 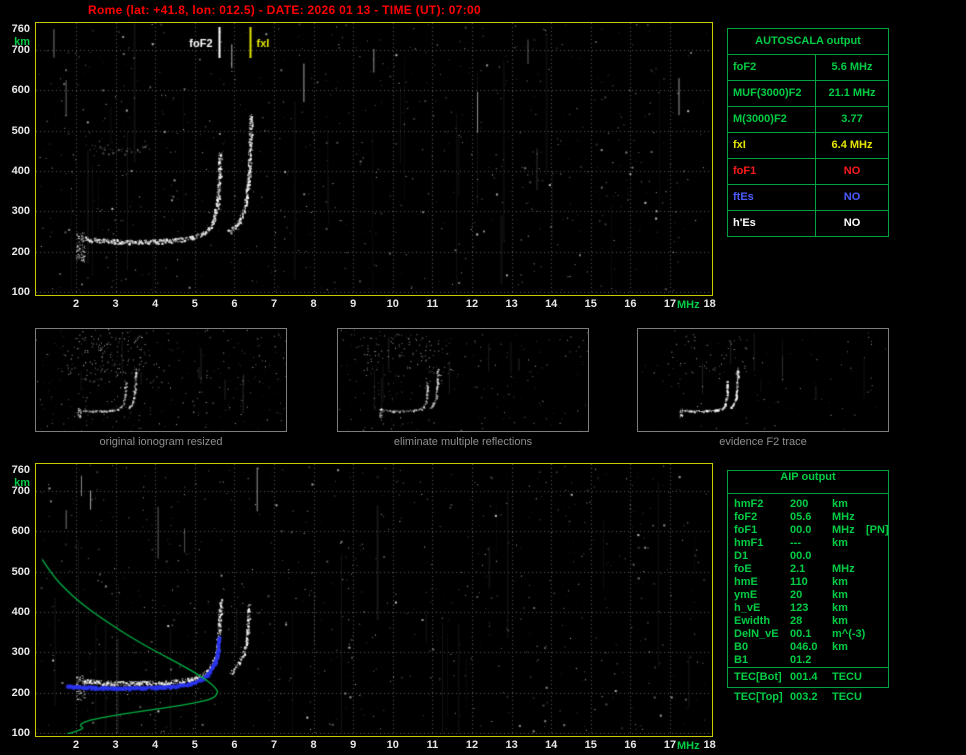 I want to click on thumbnail-no-multiples, so click(x=463, y=380).